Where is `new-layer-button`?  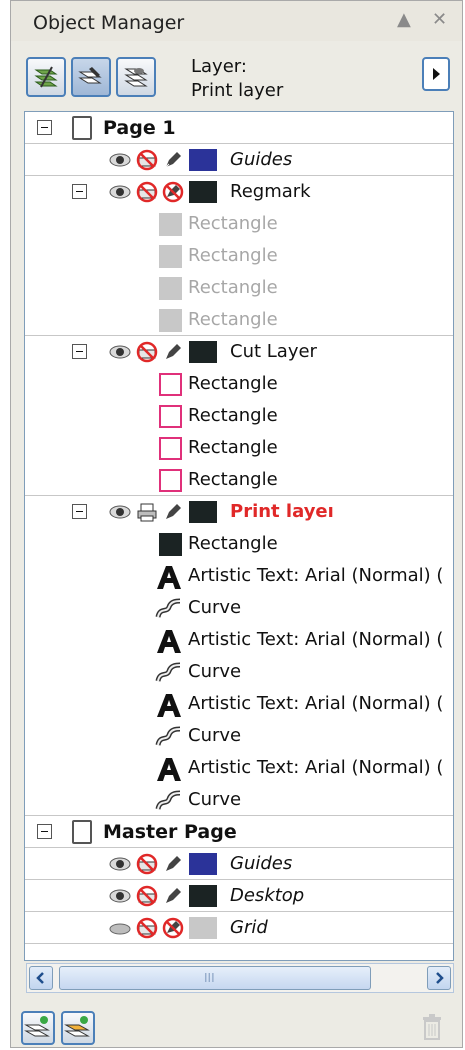
new-layer-button is located at coordinates (38, 1028).